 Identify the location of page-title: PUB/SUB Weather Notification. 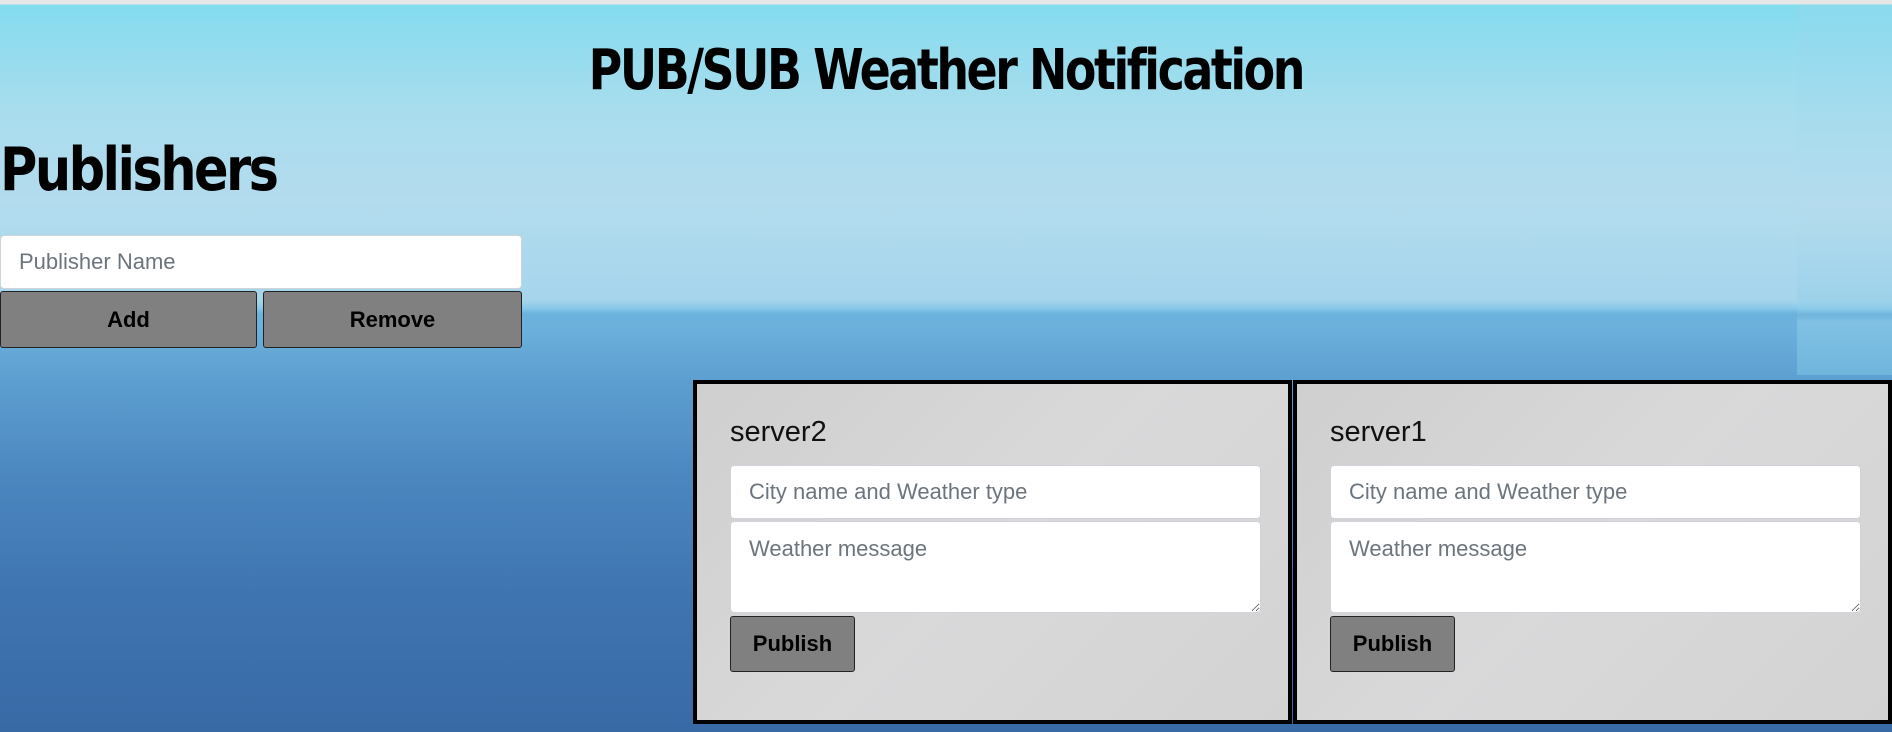
(947, 70).